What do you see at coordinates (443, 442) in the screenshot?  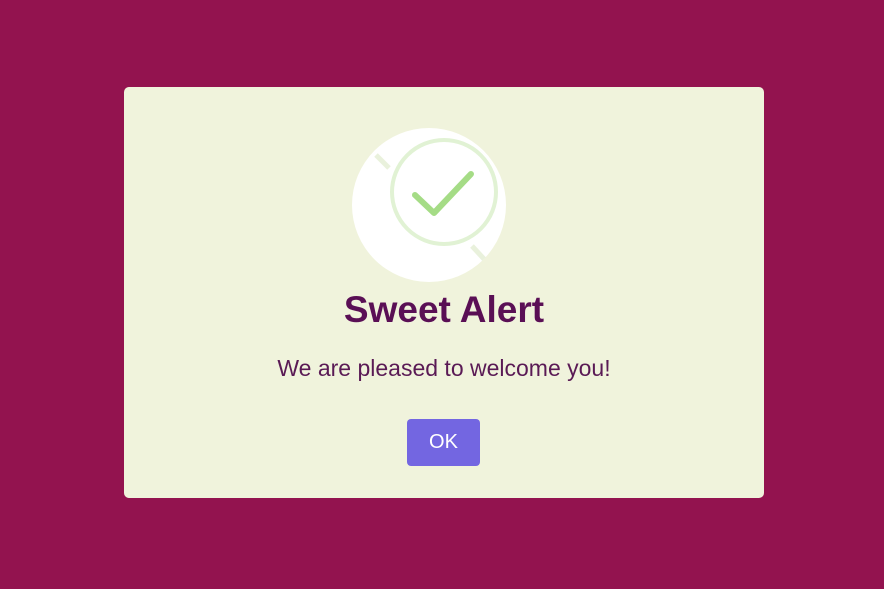 I see `ok-button: OK` at bounding box center [443, 442].